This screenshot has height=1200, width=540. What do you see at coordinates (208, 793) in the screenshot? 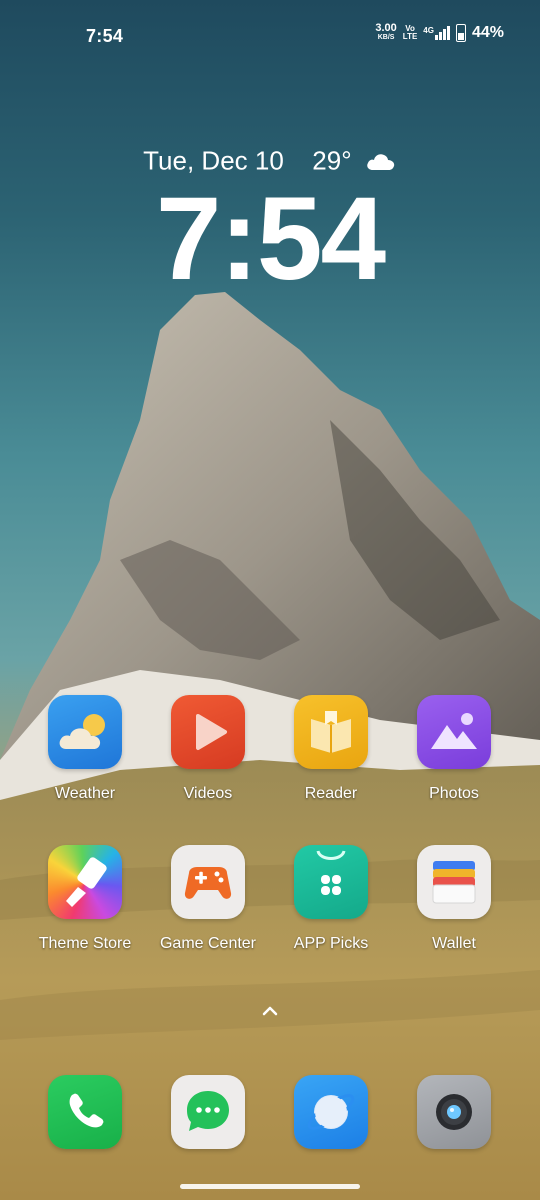
I see `app-label: Videos` at bounding box center [208, 793].